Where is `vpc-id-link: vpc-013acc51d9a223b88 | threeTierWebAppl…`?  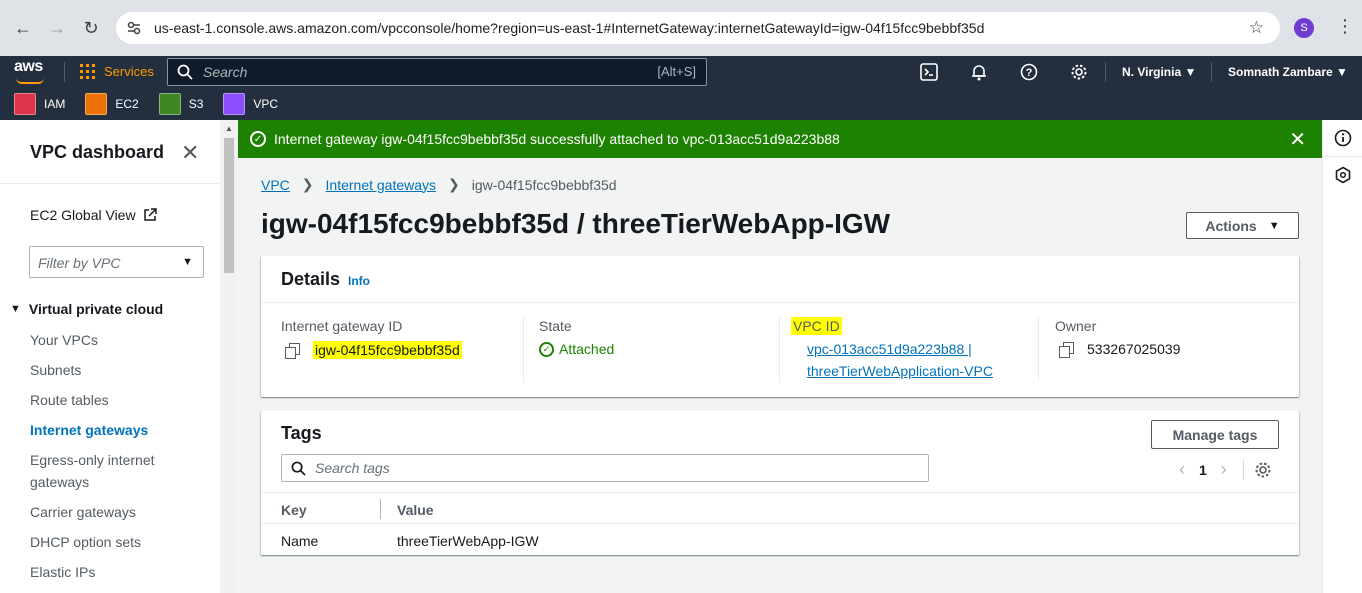
vpc-id-link: vpc-013acc51d9a223b88 | threeTierWebAppl… is located at coordinates (892, 360).